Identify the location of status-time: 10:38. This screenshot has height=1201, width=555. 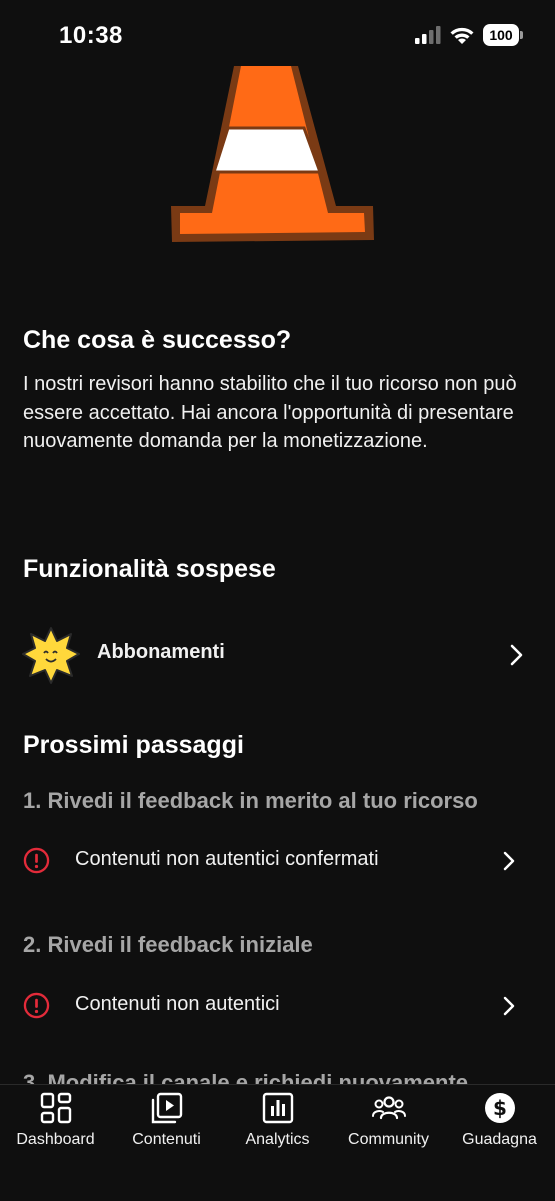
(91, 35).